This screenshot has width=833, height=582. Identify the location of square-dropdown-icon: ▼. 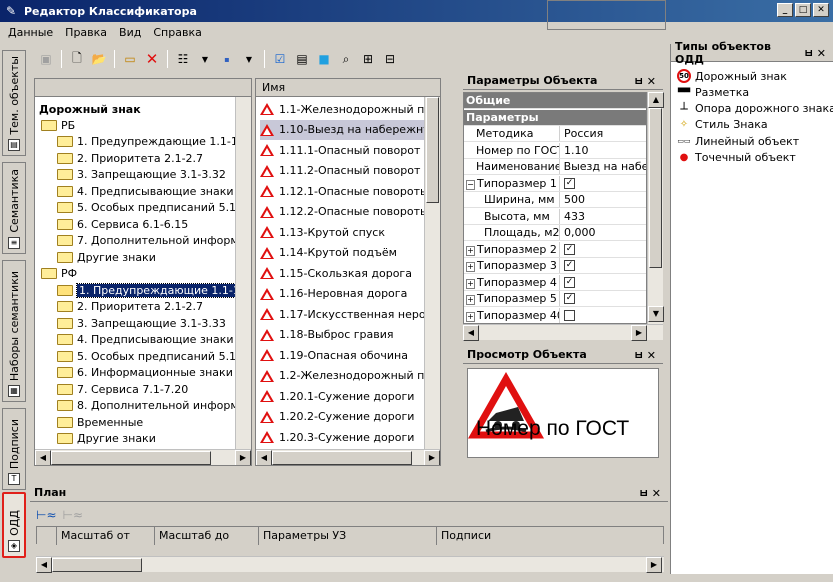
(249, 59).